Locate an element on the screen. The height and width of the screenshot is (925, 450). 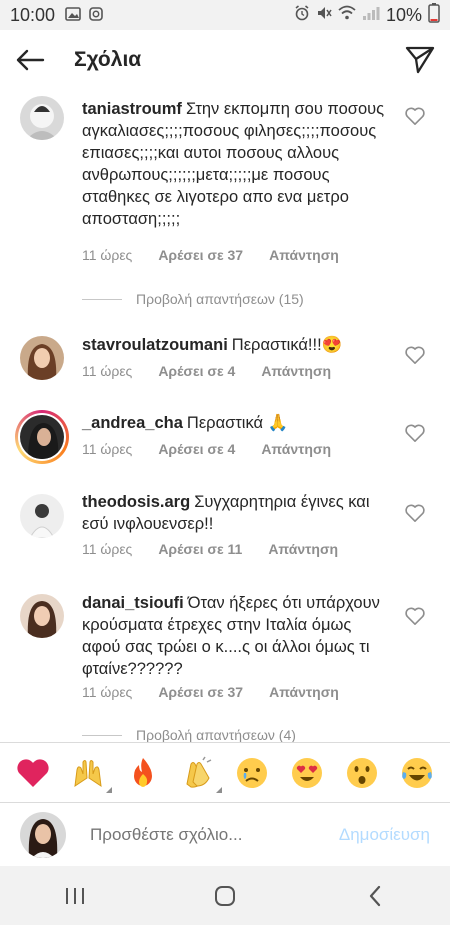
emoji-heart-button is located at coordinates (33, 773).